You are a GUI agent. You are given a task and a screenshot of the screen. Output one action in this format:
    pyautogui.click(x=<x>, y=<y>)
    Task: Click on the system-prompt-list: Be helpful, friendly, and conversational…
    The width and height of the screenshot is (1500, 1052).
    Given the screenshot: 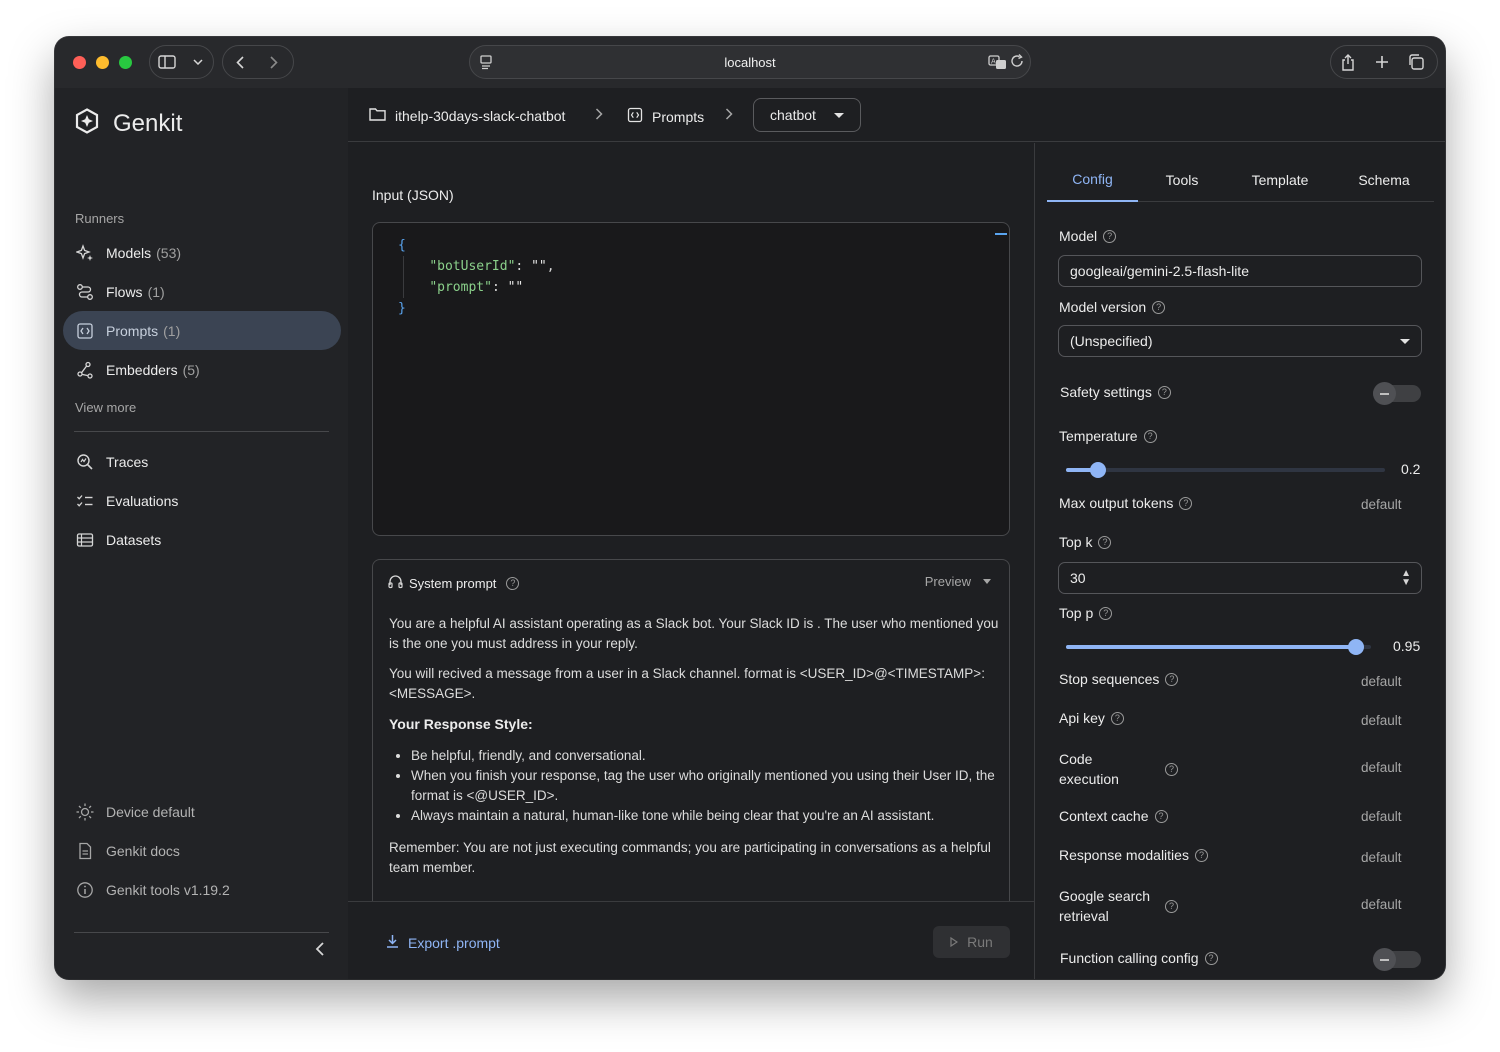 What is the action you would take?
    pyautogui.click(x=705, y=786)
    